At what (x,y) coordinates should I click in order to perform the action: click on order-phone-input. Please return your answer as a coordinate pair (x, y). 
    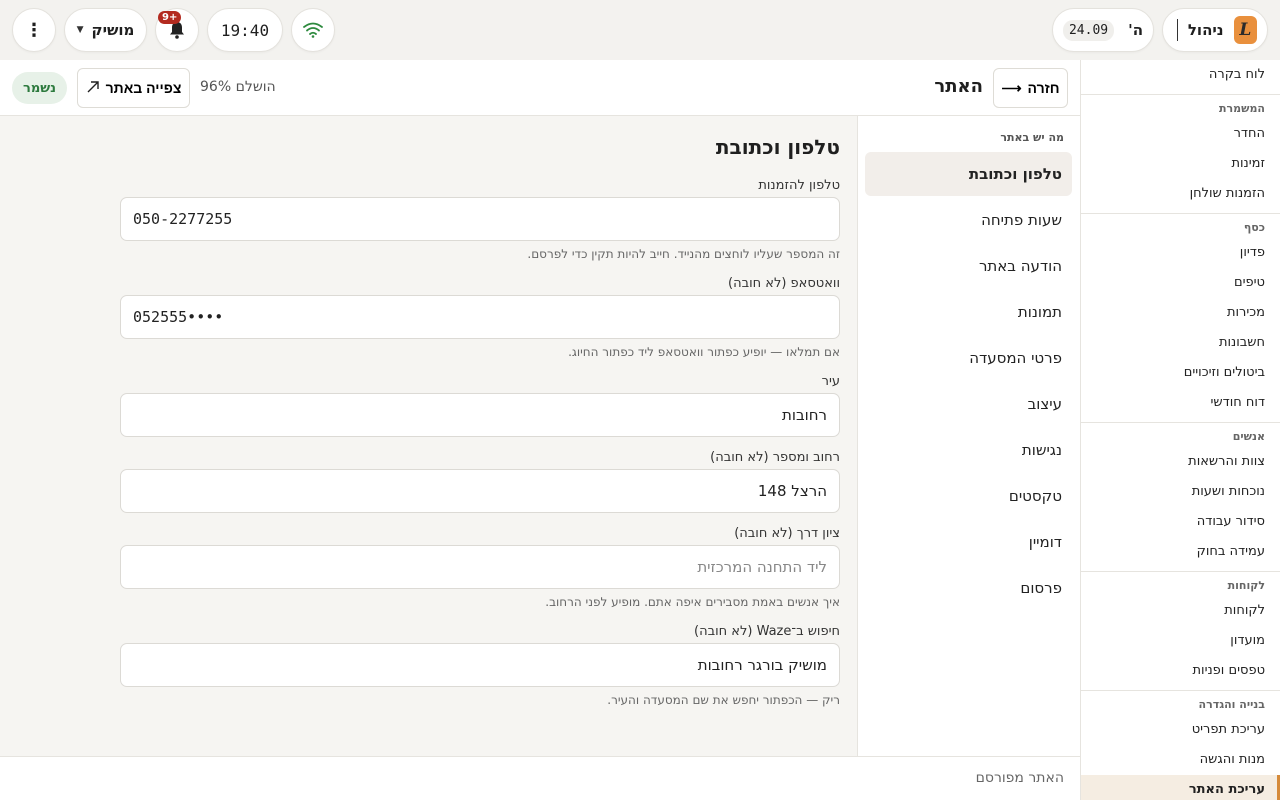
    Looking at the image, I should click on (480, 219).